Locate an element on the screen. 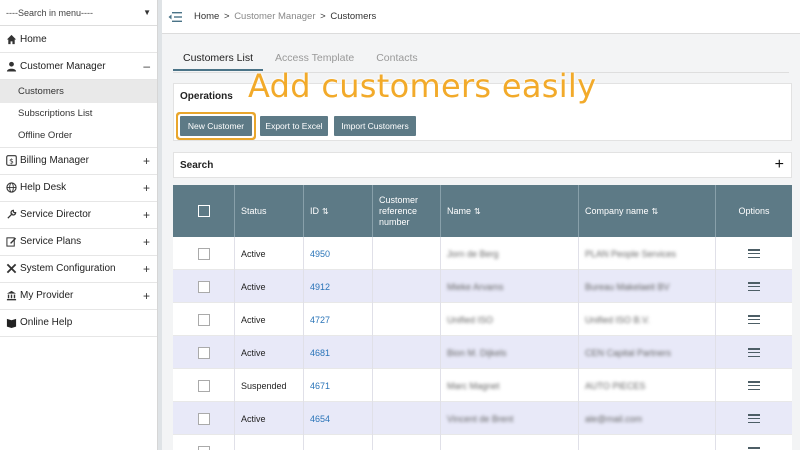 The height and width of the screenshot is (450, 800). globe-icon is located at coordinates (11, 187).